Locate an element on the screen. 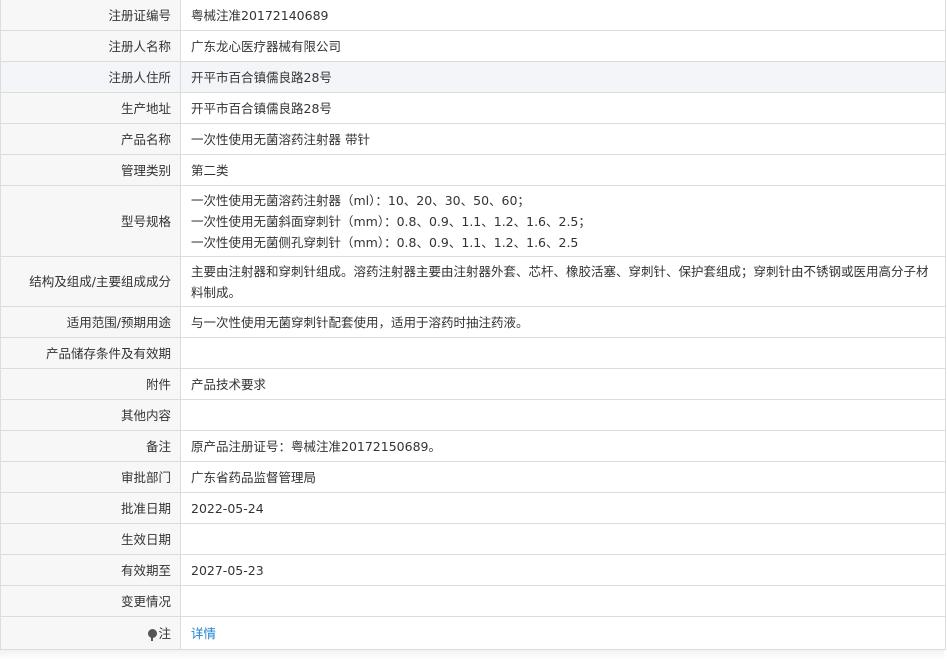 This screenshot has height=665, width=947. table-row: 生产地址 开平市百合镇儒良路28号 is located at coordinates (473, 108).